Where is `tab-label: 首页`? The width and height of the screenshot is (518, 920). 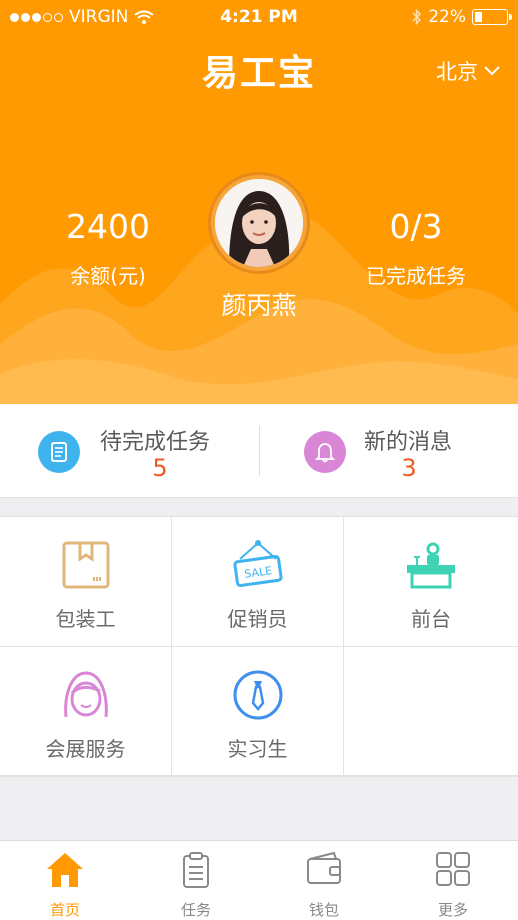
tab-label: 首页 is located at coordinates (64, 910).